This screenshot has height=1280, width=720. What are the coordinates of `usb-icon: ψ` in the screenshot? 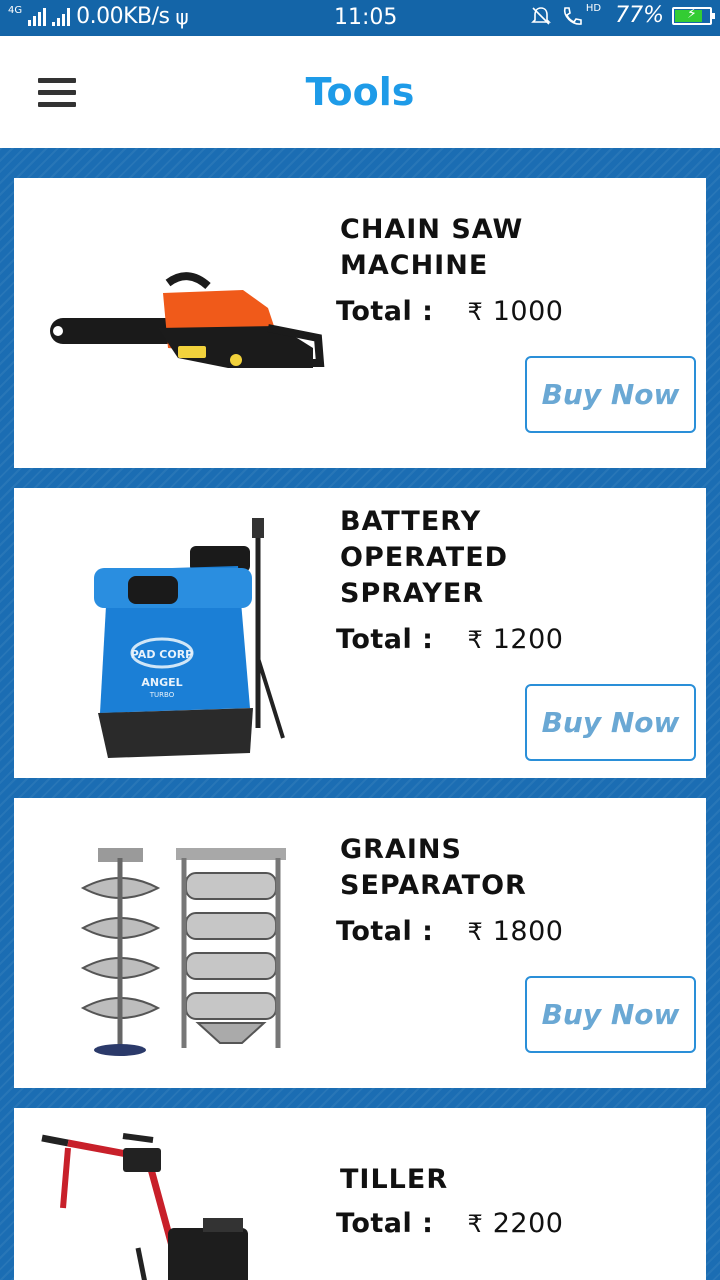 It's located at (182, 16).